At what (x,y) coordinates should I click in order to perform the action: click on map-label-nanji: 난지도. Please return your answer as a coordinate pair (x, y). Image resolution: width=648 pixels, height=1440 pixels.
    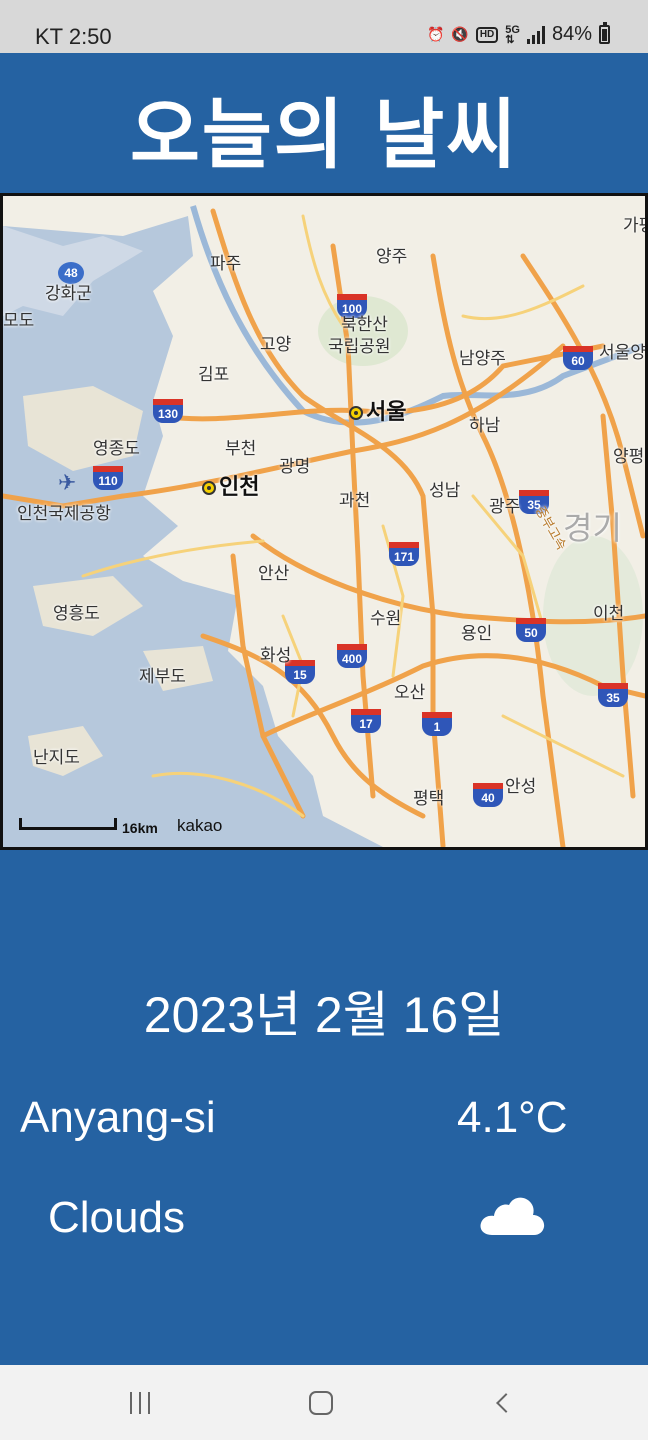
    Looking at the image, I should click on (56, 758).